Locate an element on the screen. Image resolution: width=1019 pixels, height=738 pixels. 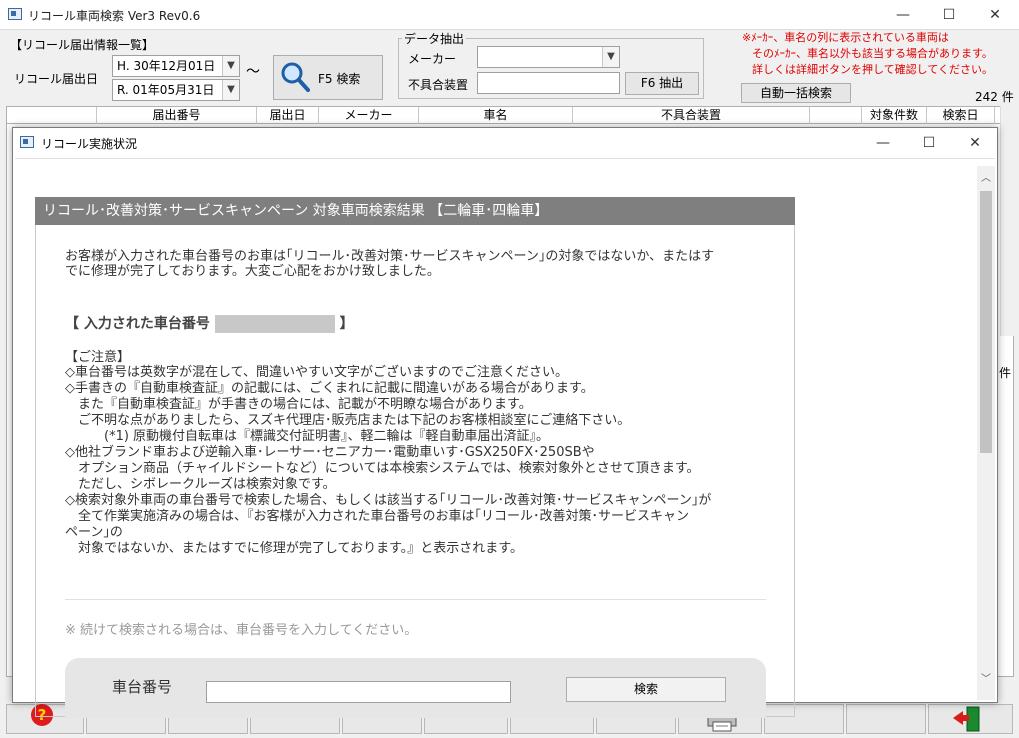
column-header-report-date: 届出日 is located at coordinates (288, 116).